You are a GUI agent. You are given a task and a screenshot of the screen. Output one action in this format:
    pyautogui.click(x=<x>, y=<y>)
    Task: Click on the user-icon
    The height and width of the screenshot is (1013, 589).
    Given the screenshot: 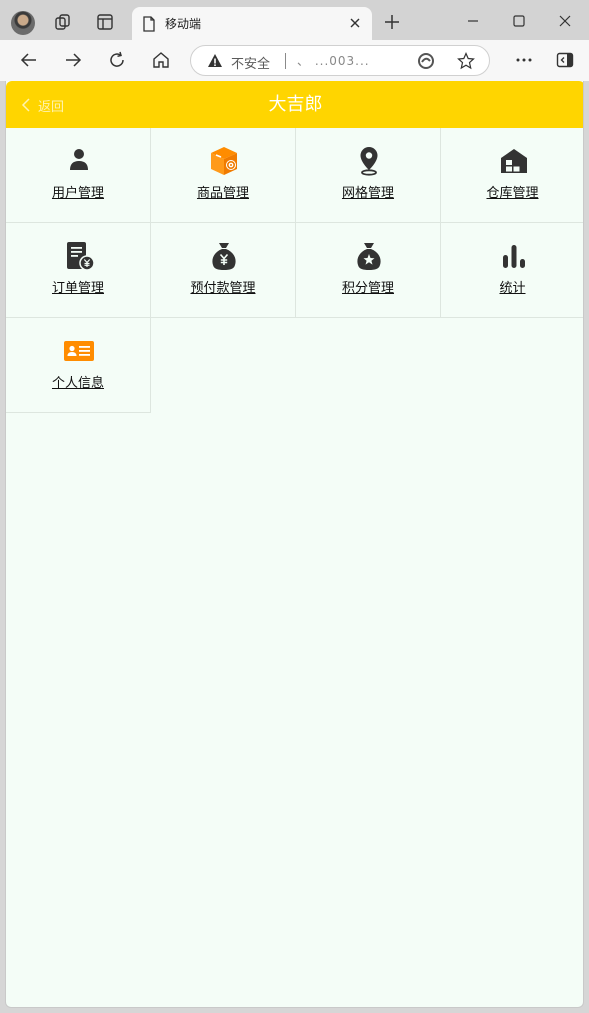 What is the action you would take?
    pyautogui.click(x=79, y=159)
    